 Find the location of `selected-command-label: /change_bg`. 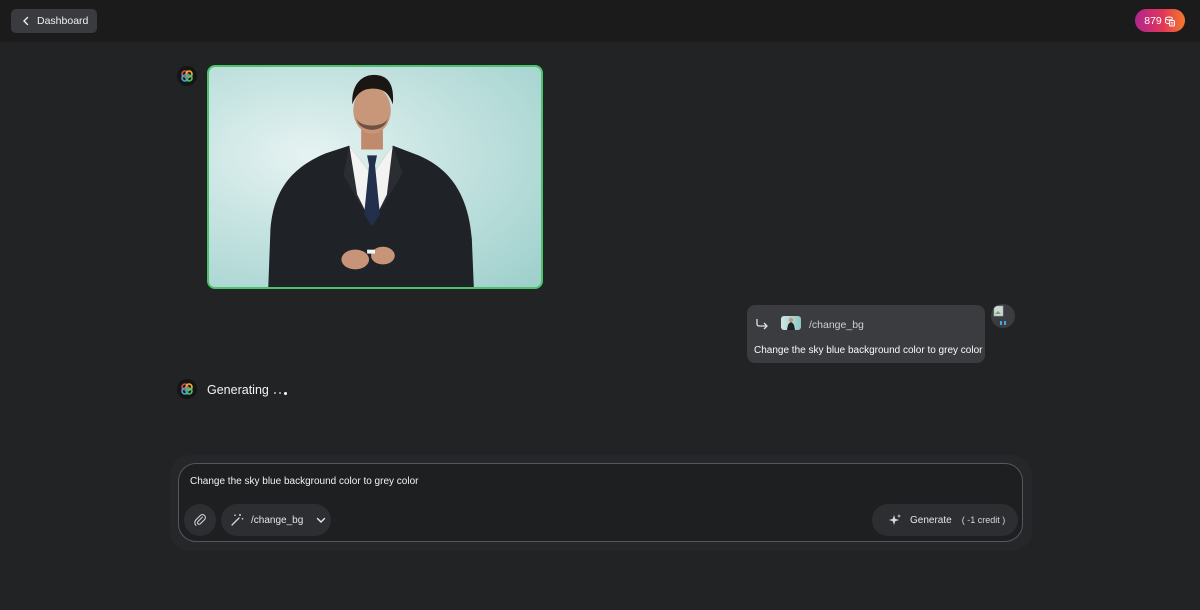

selected-command-label: /change_bg is located at coordinates (277, 520).